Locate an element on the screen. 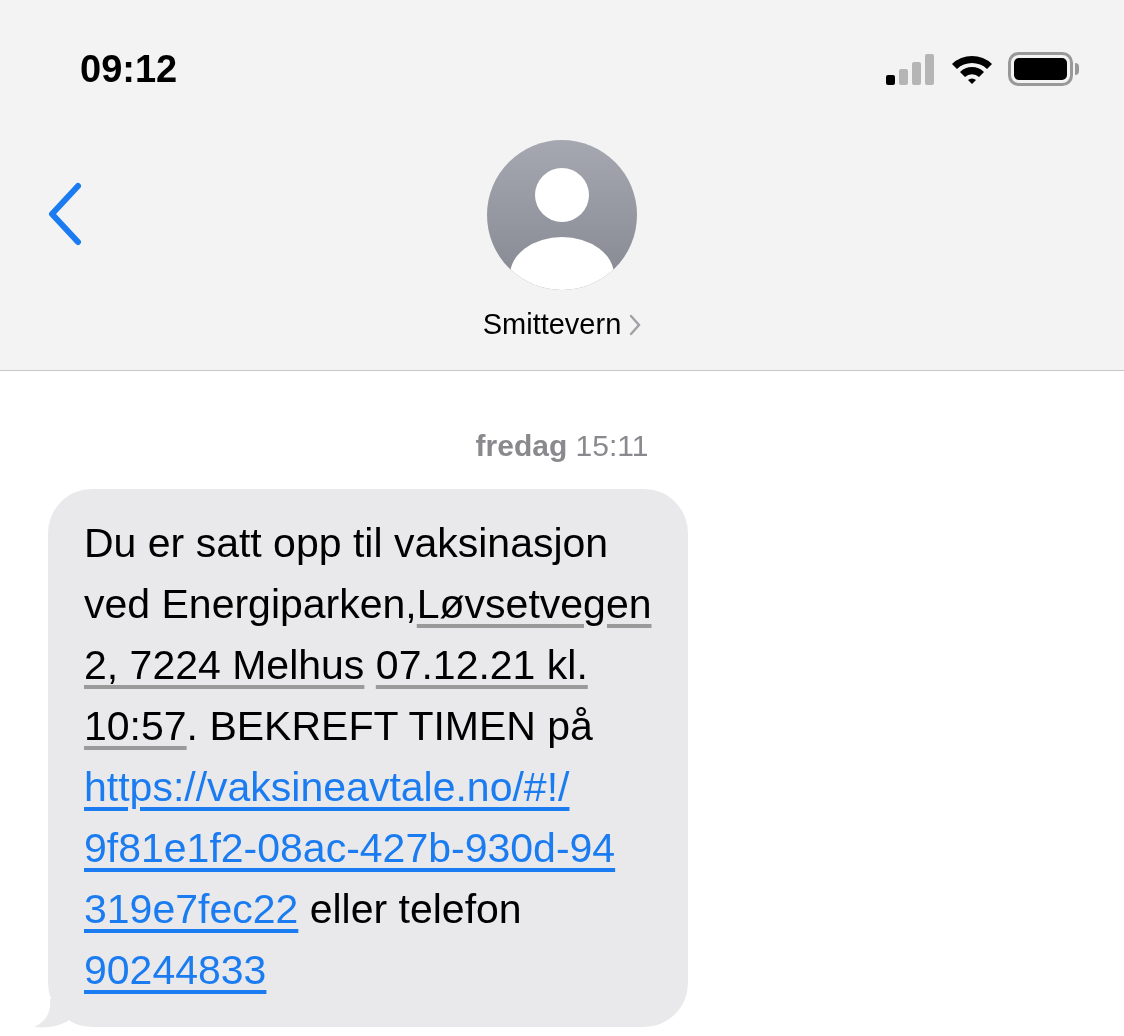 Image resolution: width=1124 pixels, height=1036 pixels. message-timestamp: fredag 15:11 is located at coordinates (562, 446).